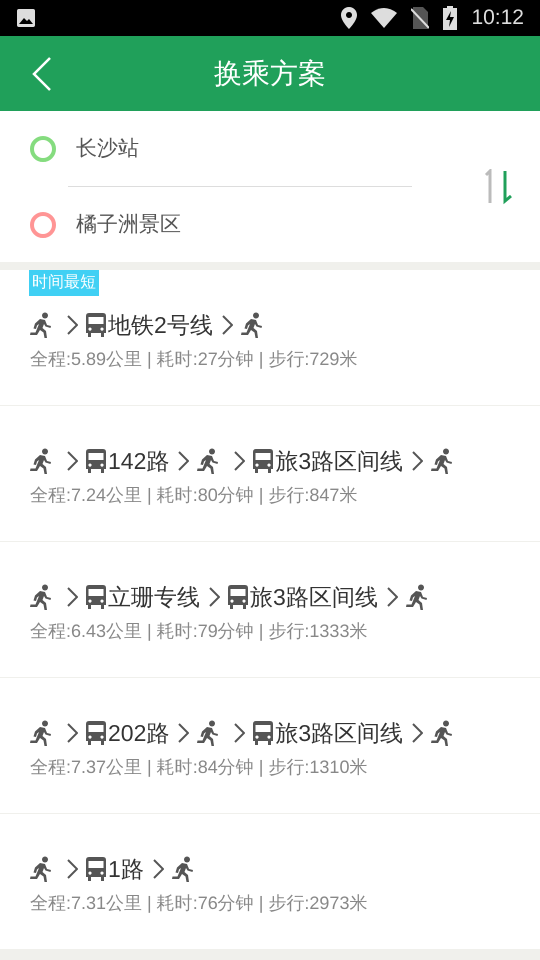 Image resolution: width=540 pixels, height=960 pixels. I want to click on location-icon, so click(349, 18).